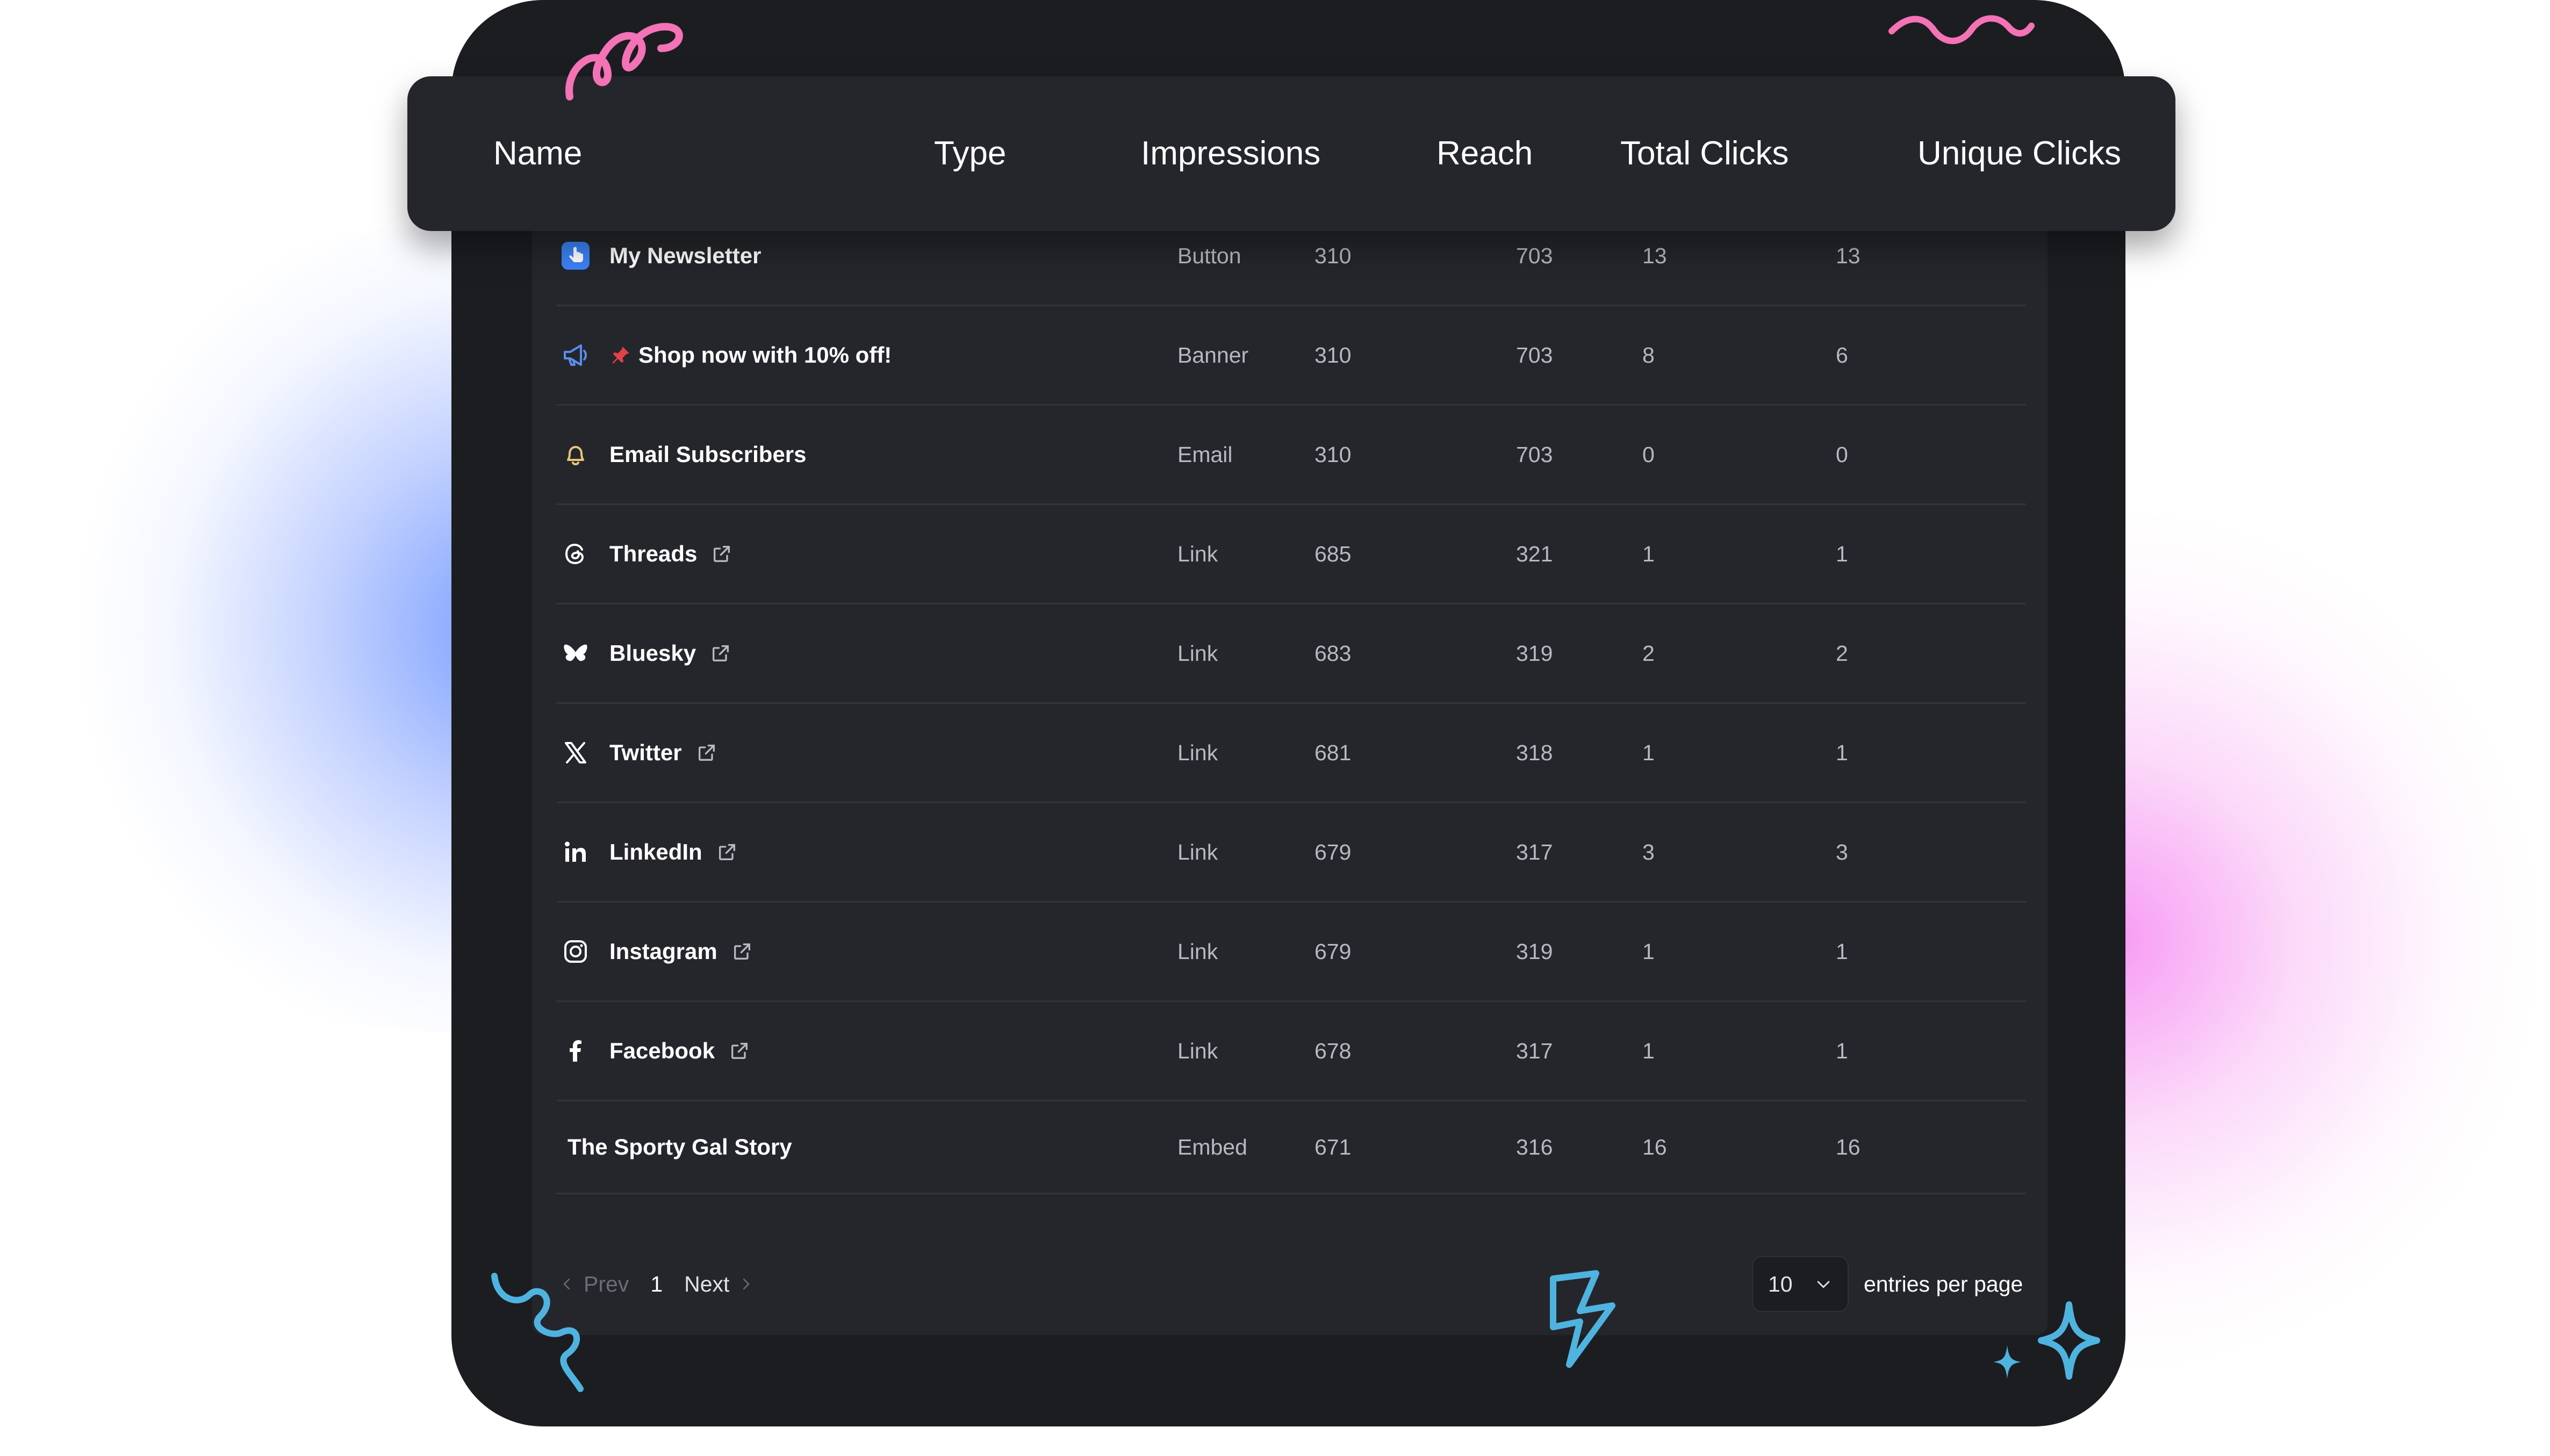 The width and height of the screenshot is (2550, 1456). What do you see at coordinates (1780, 1284) in the screenshot?
I see `per-page-value: 10` at bounding box center [1780, 1284].